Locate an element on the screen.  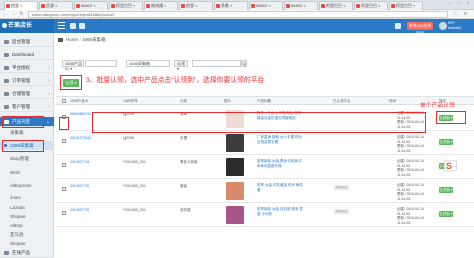
breadcrumb-current: 1688采集箱 is located at coordinates (94, 39).